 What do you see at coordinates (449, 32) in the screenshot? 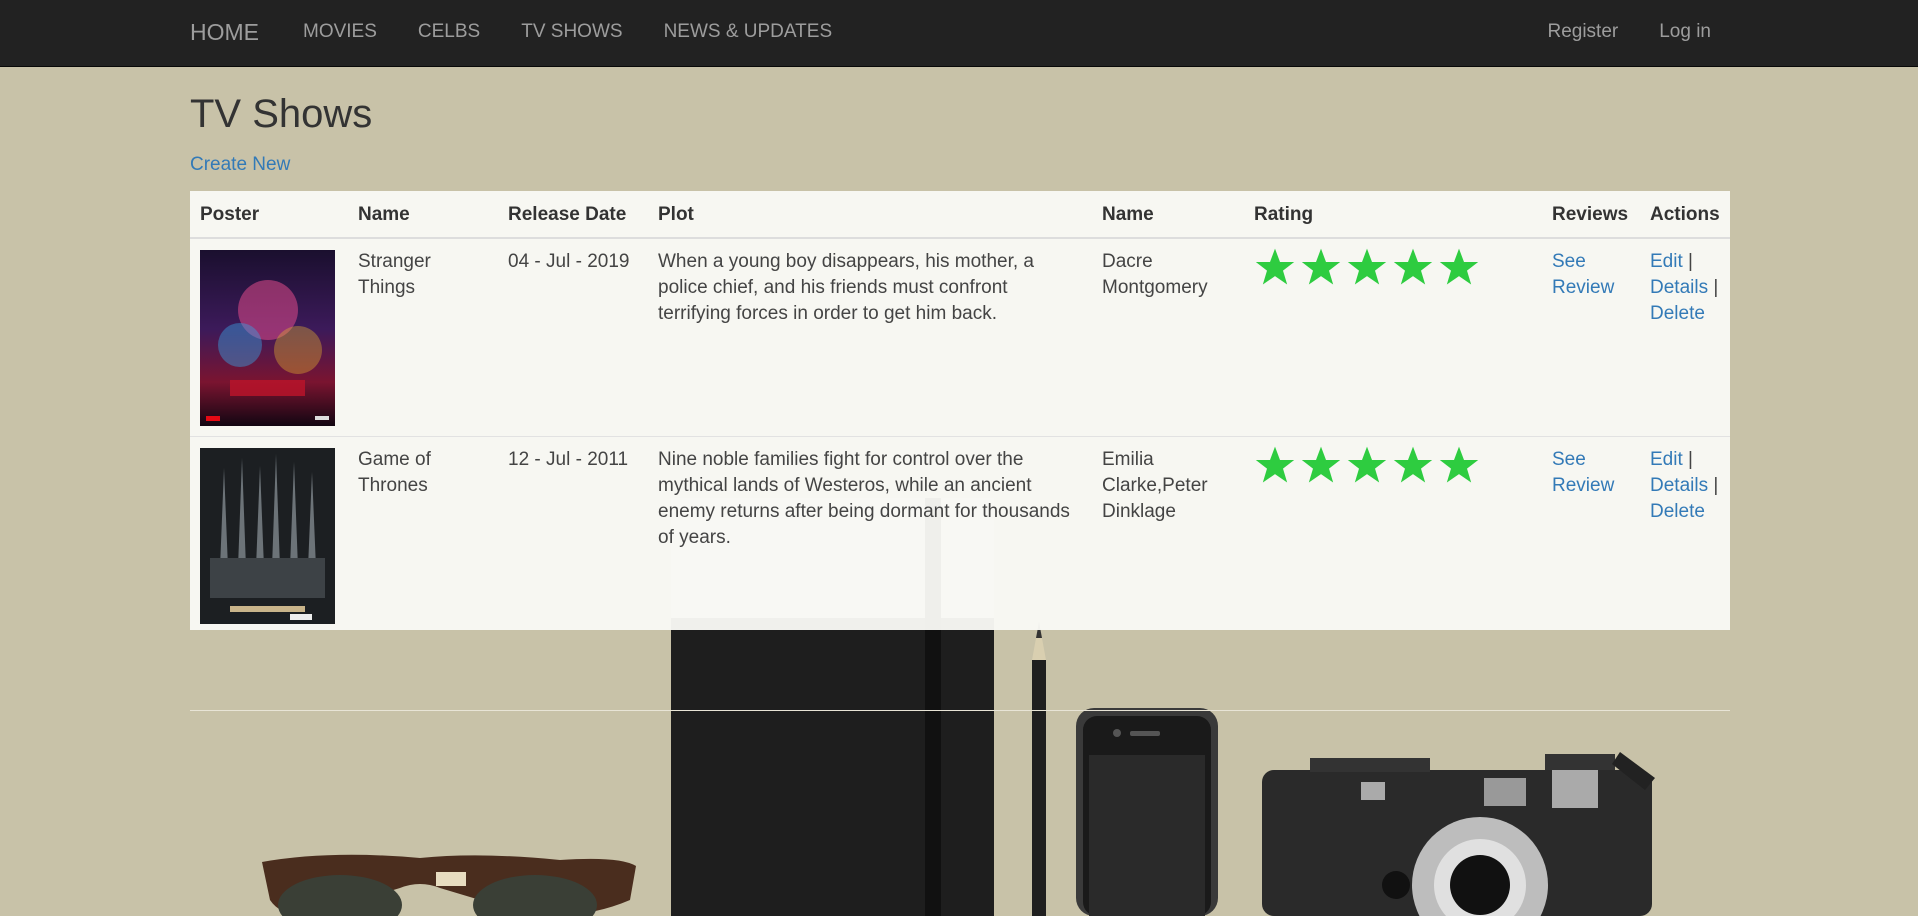
I see `nav-celbs: CELBS` at bounding box center [449, 32].